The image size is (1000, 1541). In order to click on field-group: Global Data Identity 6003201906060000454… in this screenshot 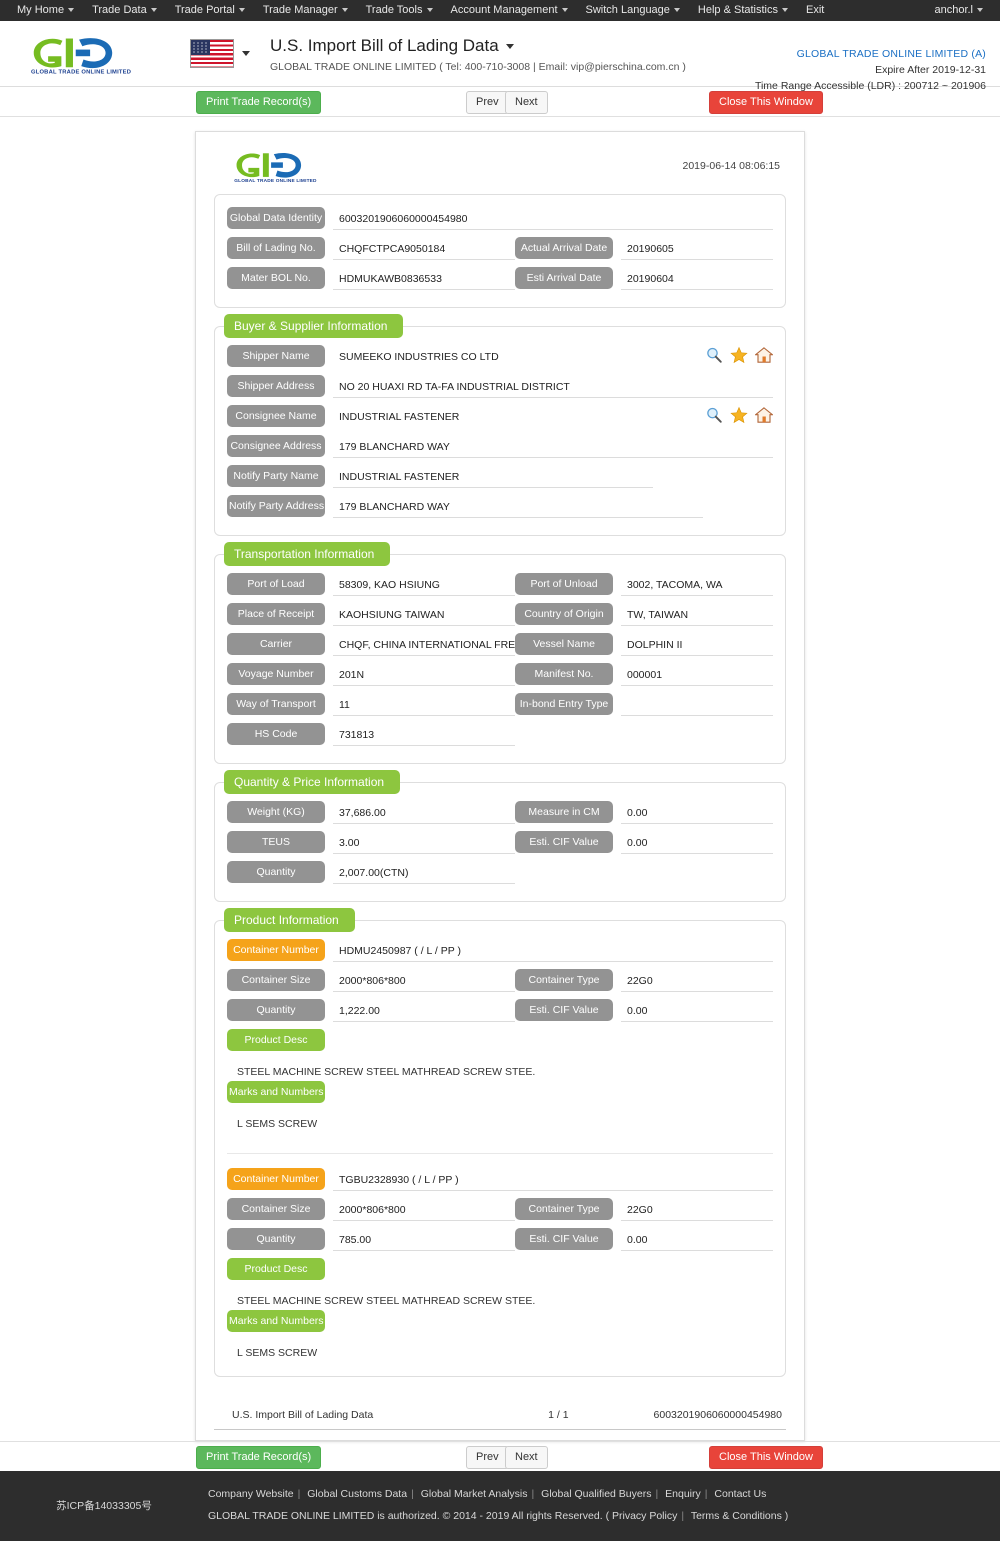, I will do `click(500, 218)`.